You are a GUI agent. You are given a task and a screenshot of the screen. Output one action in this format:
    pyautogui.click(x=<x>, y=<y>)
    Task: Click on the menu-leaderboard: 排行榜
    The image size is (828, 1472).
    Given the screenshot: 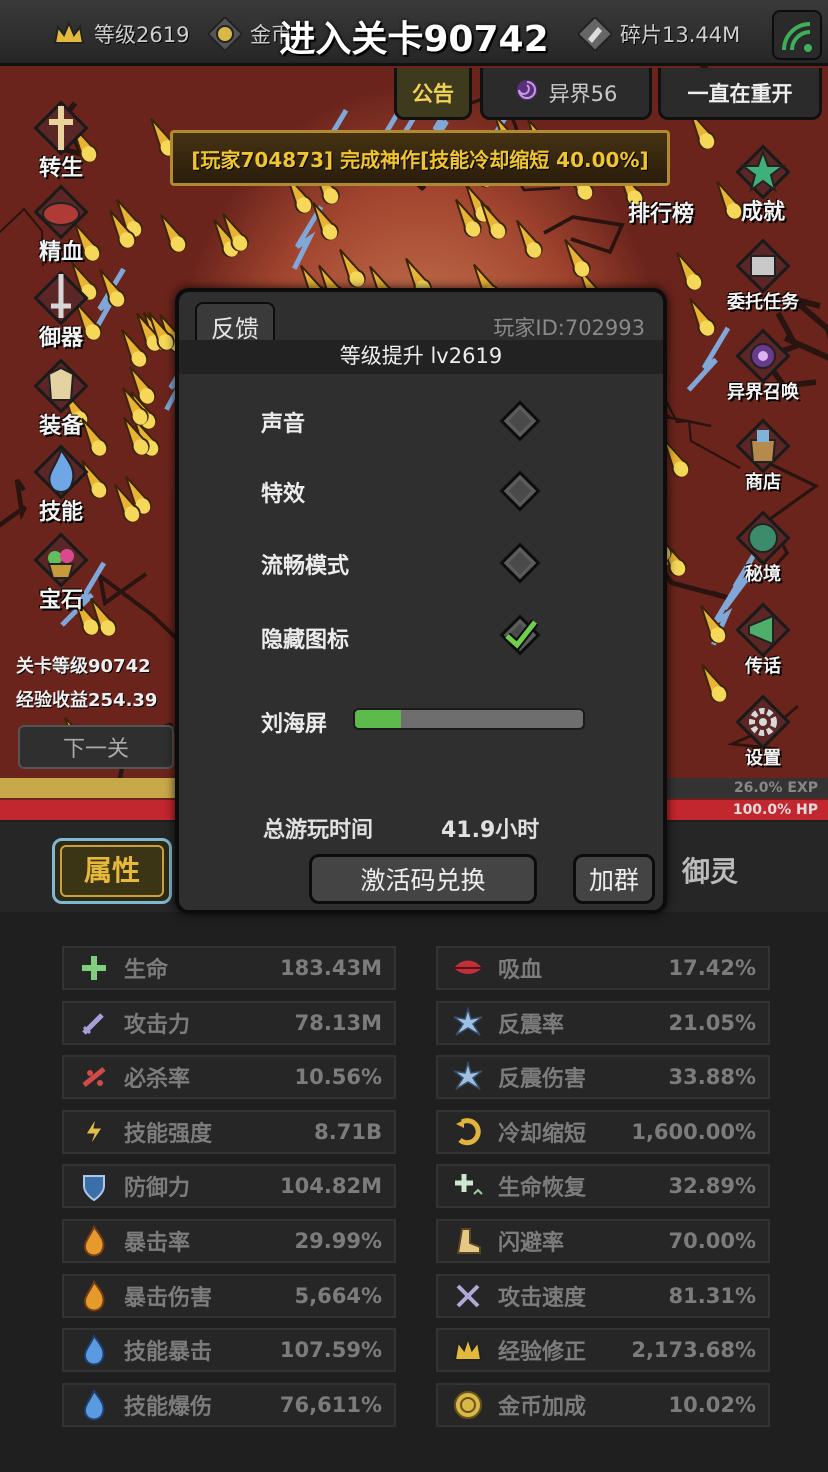 What is the action you would take?
    pyautogui.click(x=661, y=212)
    